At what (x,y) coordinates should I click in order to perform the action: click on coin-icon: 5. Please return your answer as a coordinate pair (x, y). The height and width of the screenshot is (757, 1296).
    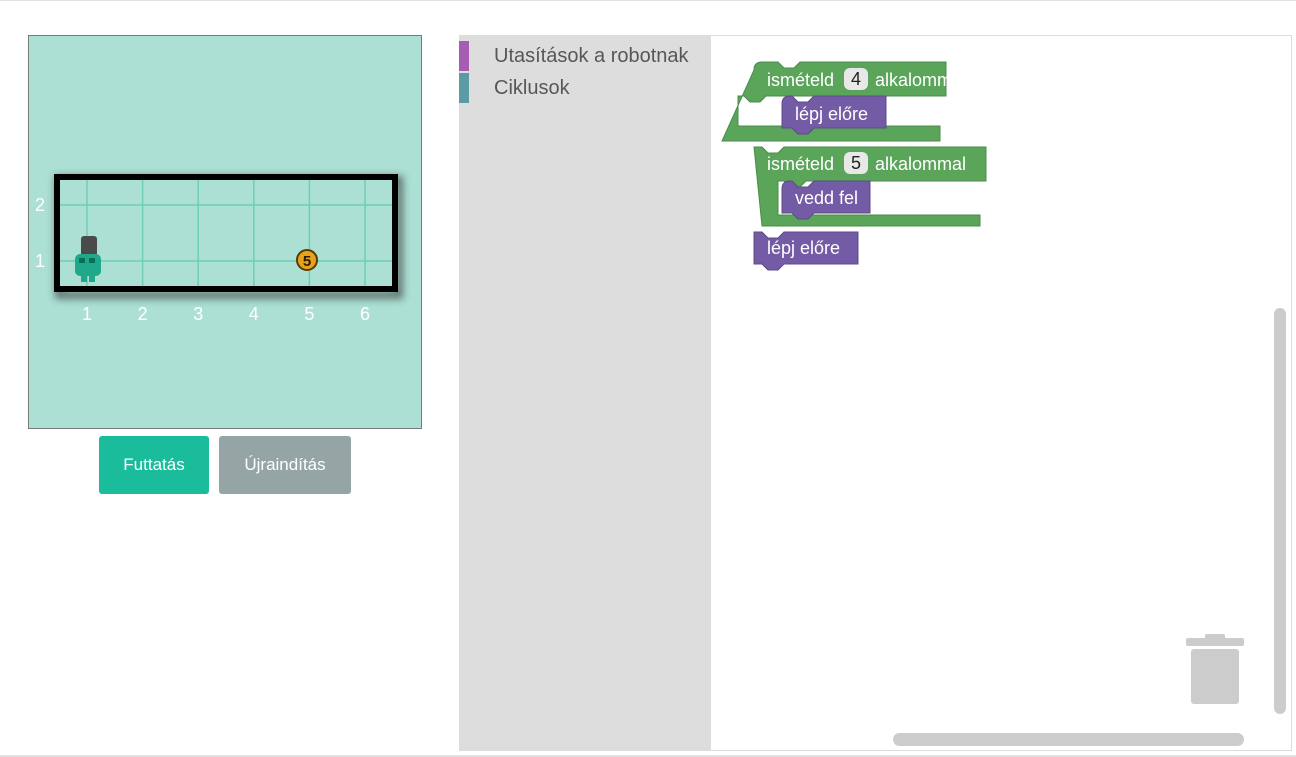
    Looking at the image, I should click on (307, 260).